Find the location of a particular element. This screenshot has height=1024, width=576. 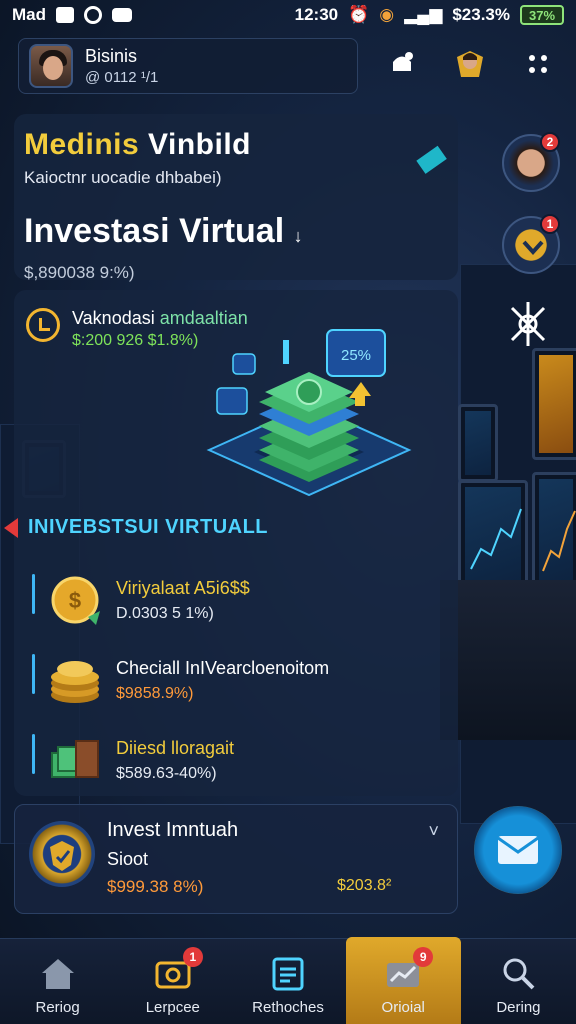

nav-item-active: 9 Orioial is located at coordinates (403, 980).